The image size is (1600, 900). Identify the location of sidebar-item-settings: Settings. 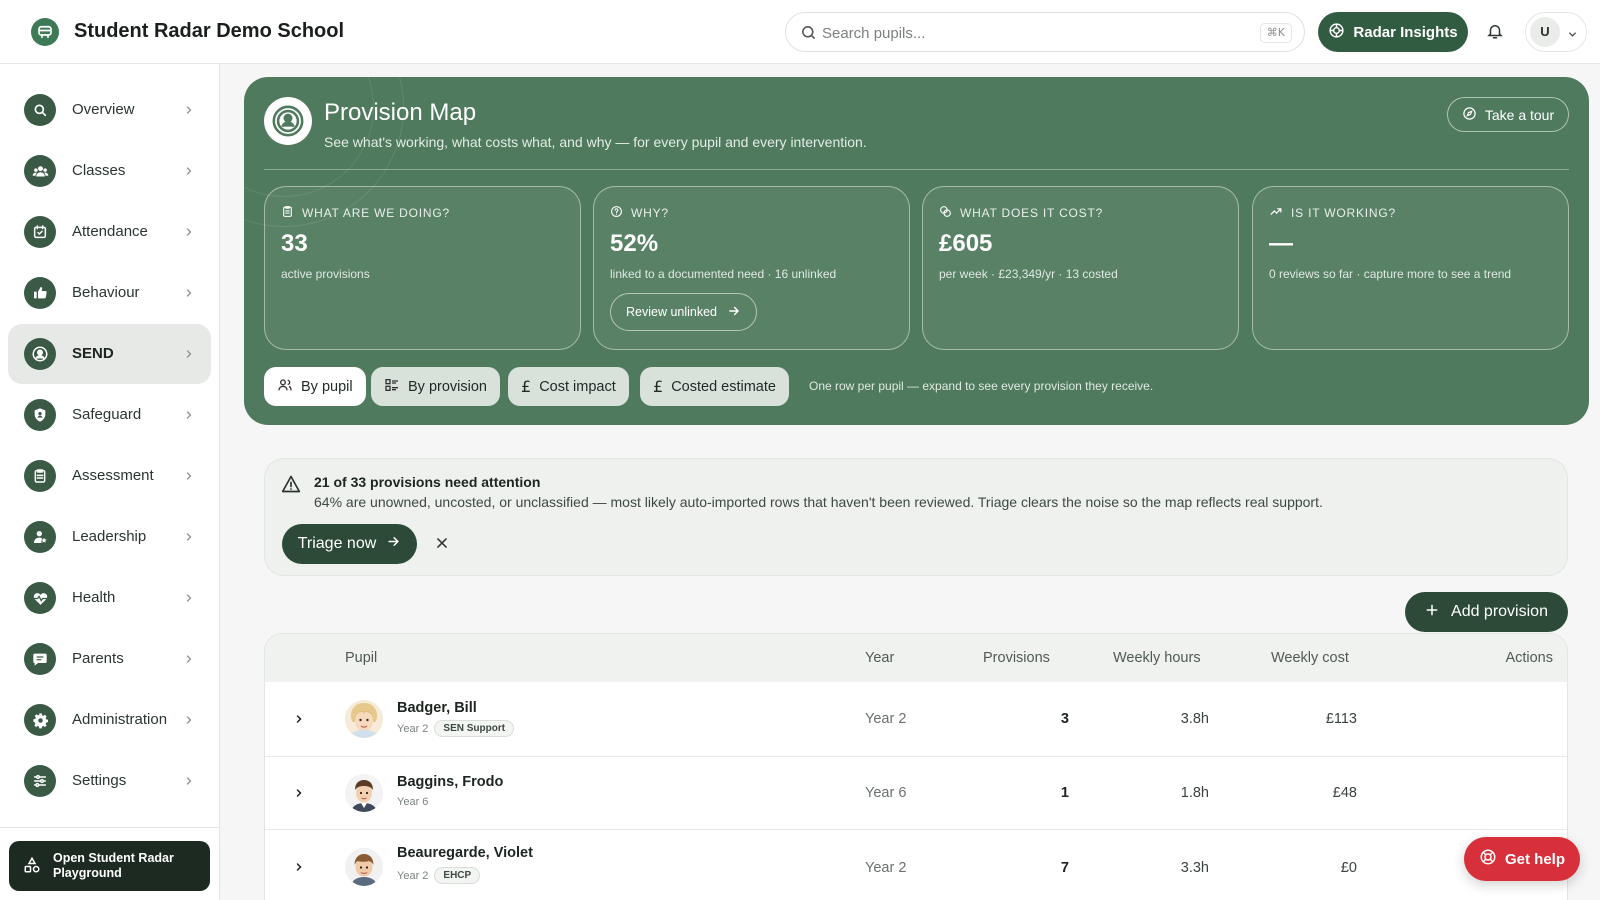
(109, 781).